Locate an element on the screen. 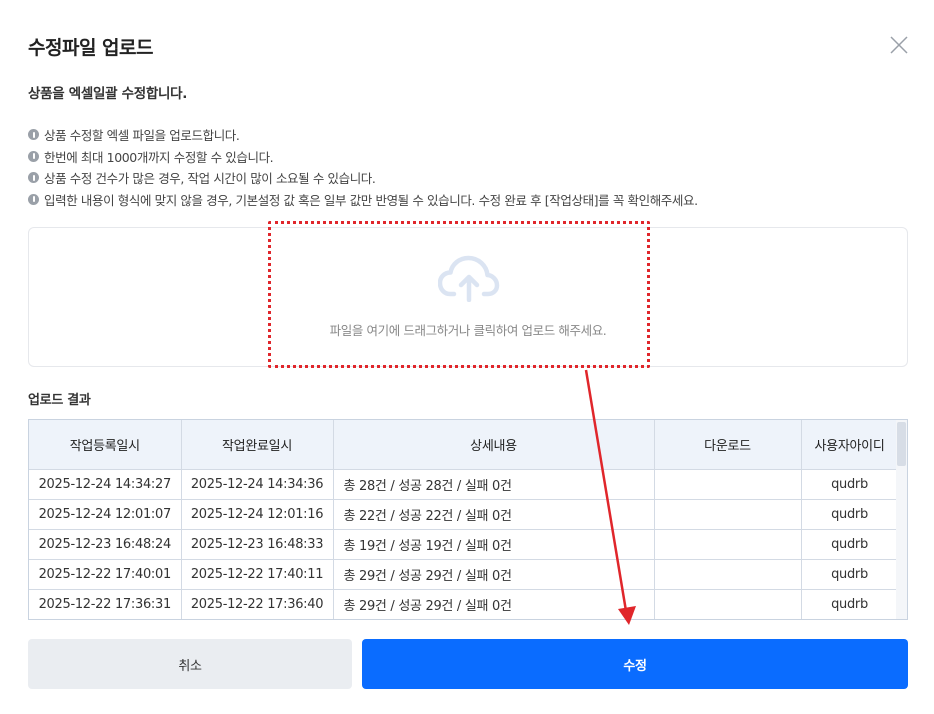 The height and width of the screenshot is (714, 934). notice-item: 상품 수정 건수가 많은 경우, 작업 시간이 많이 소요될 수 있습니다. is located at coordinates (363, 178).